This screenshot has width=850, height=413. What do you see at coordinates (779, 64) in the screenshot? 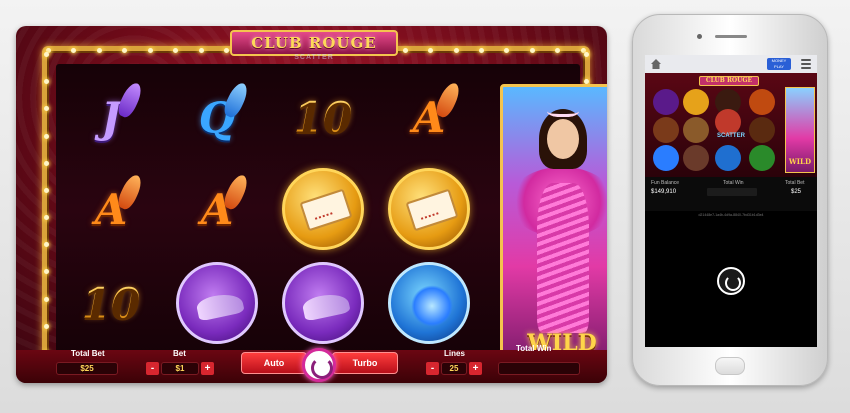
I see `money-play-button: MONEY PLAY` at bounding box center [779, 64].